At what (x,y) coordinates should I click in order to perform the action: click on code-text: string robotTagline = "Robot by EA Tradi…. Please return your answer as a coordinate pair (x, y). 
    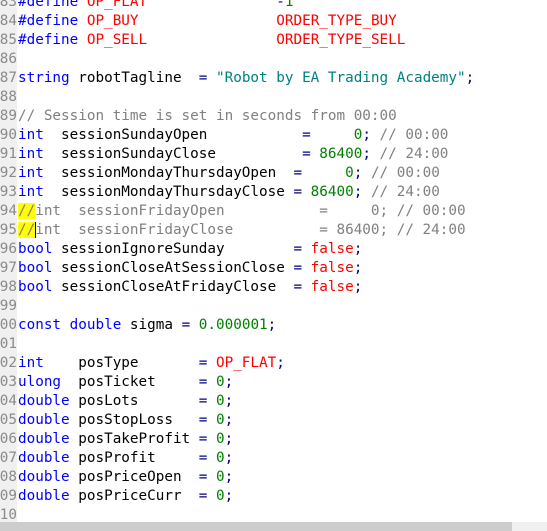
    Looking at the image, I should click on (246, 78).